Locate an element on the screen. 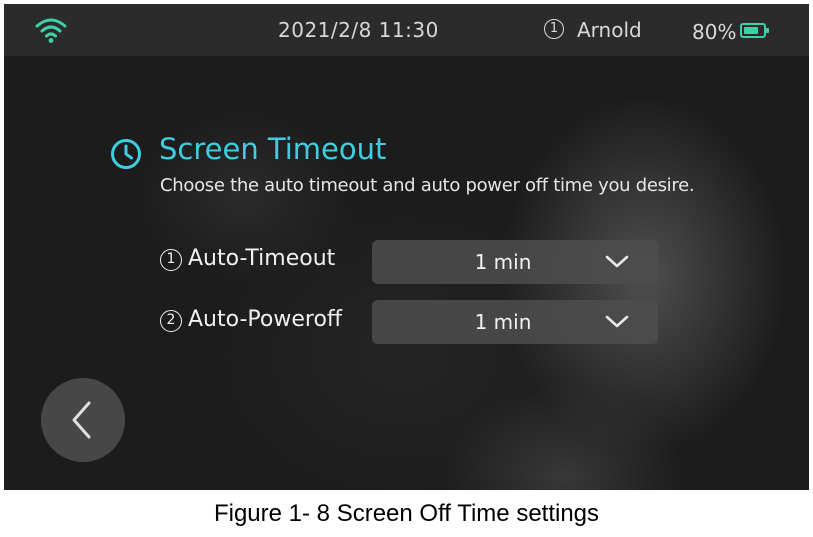 This screenshot has height=537, width=813. auto-timeout-label: 1 Auto-Timeout is located at coordinates (247, 258).